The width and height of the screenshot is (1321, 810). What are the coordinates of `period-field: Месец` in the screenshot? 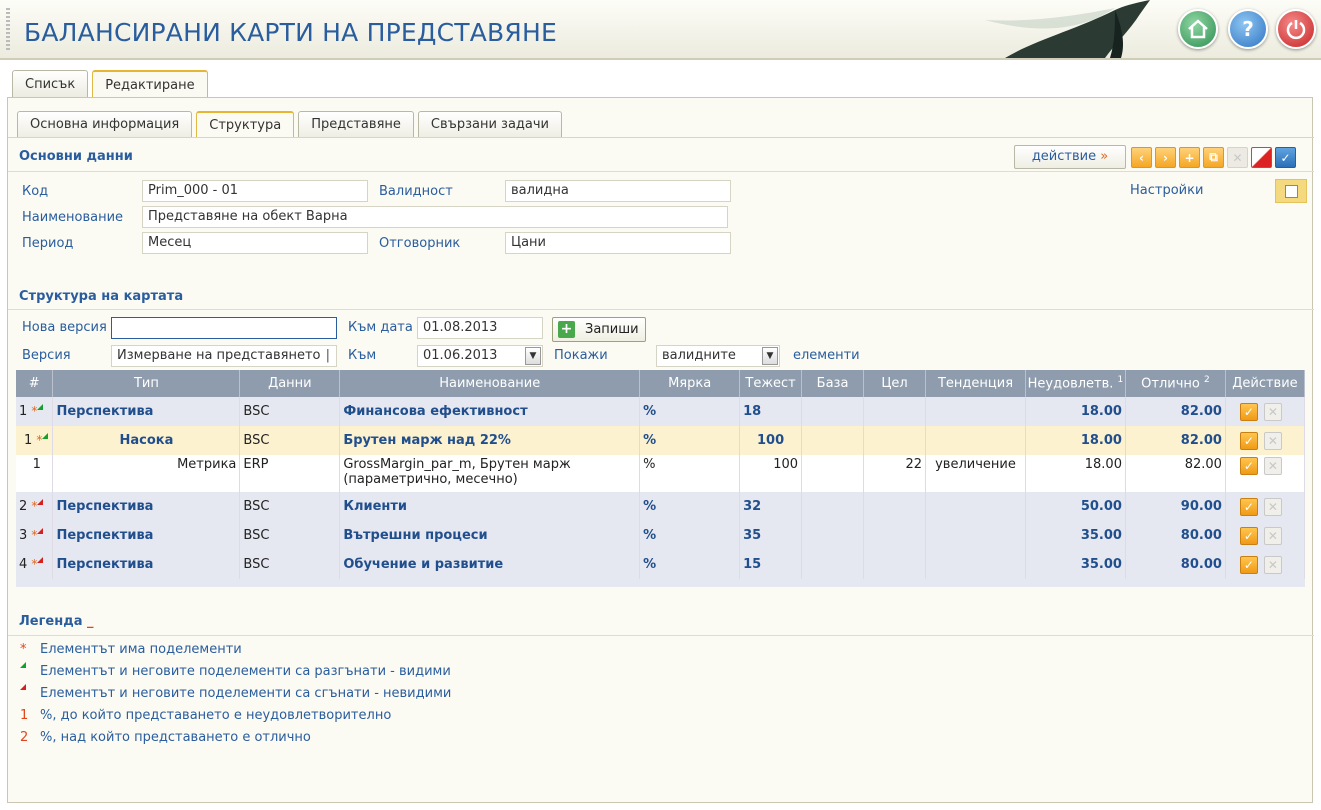 It's located at (255, 243).